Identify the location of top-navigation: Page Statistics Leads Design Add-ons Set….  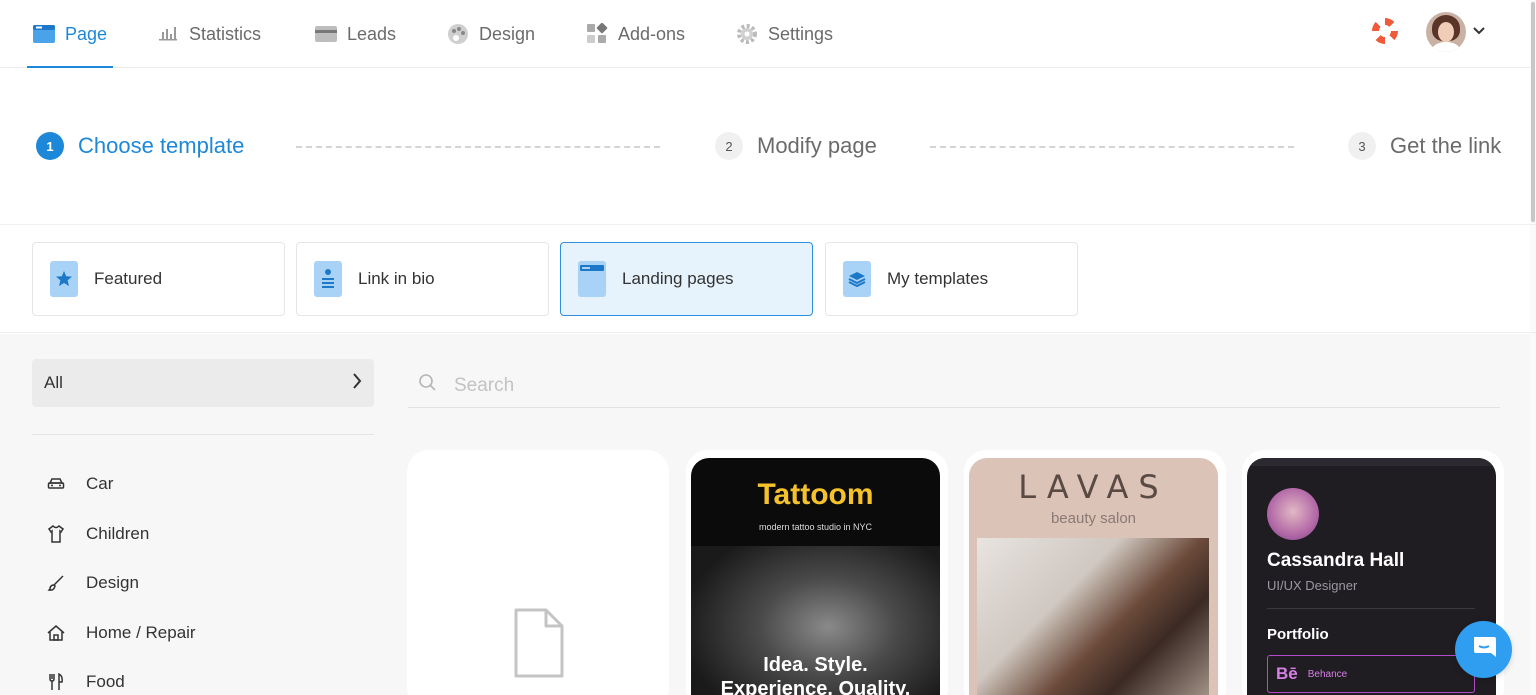
(768, 34).